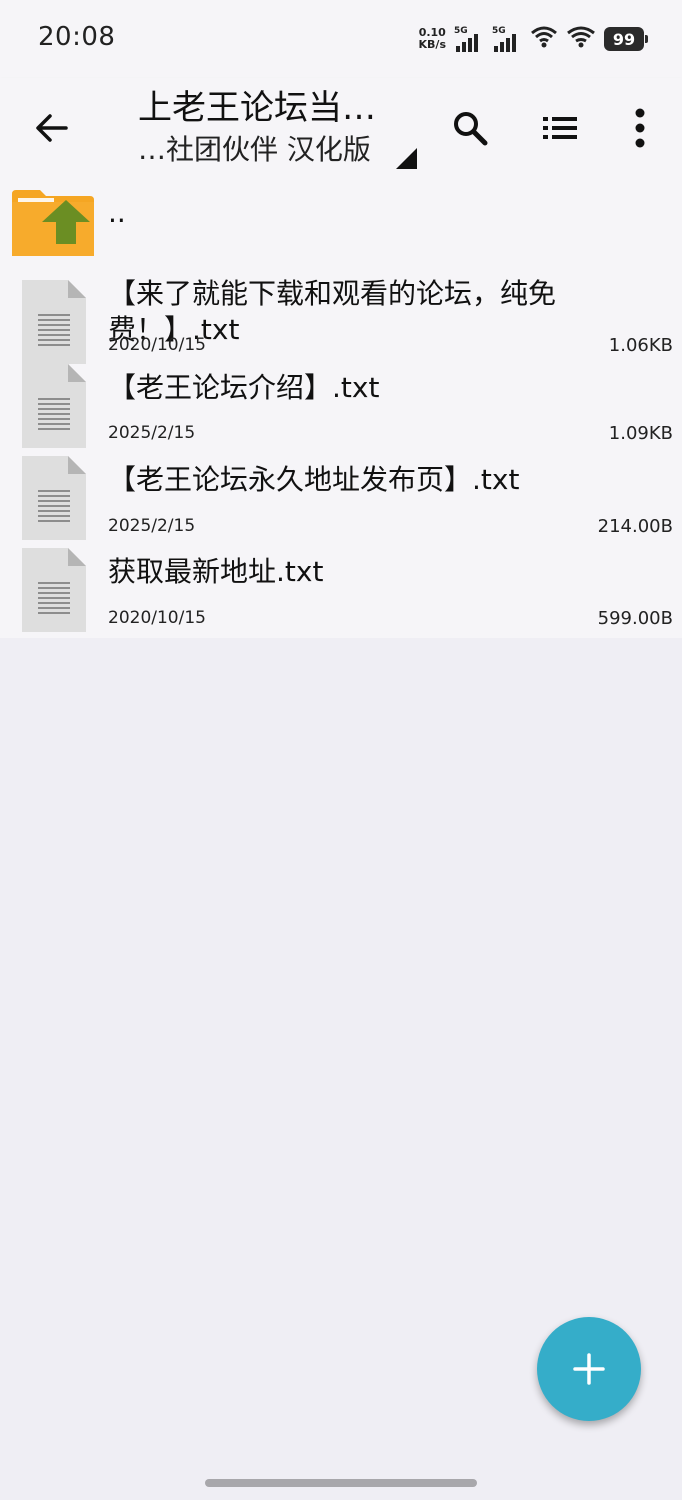  Describe the element at coordinates (469, 39) in the screenshot. I see `cellular-signal-1-icon: 5G` at that location.